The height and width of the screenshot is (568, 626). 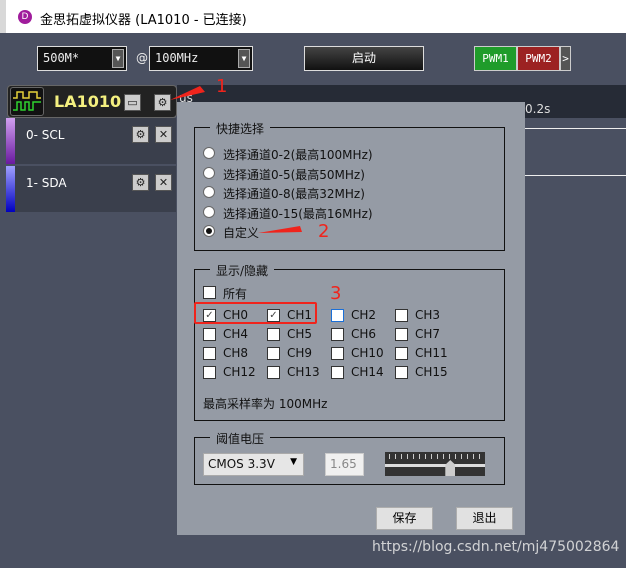 I want to click on quick-option-label: 自定义, so click(x=241, y=233).